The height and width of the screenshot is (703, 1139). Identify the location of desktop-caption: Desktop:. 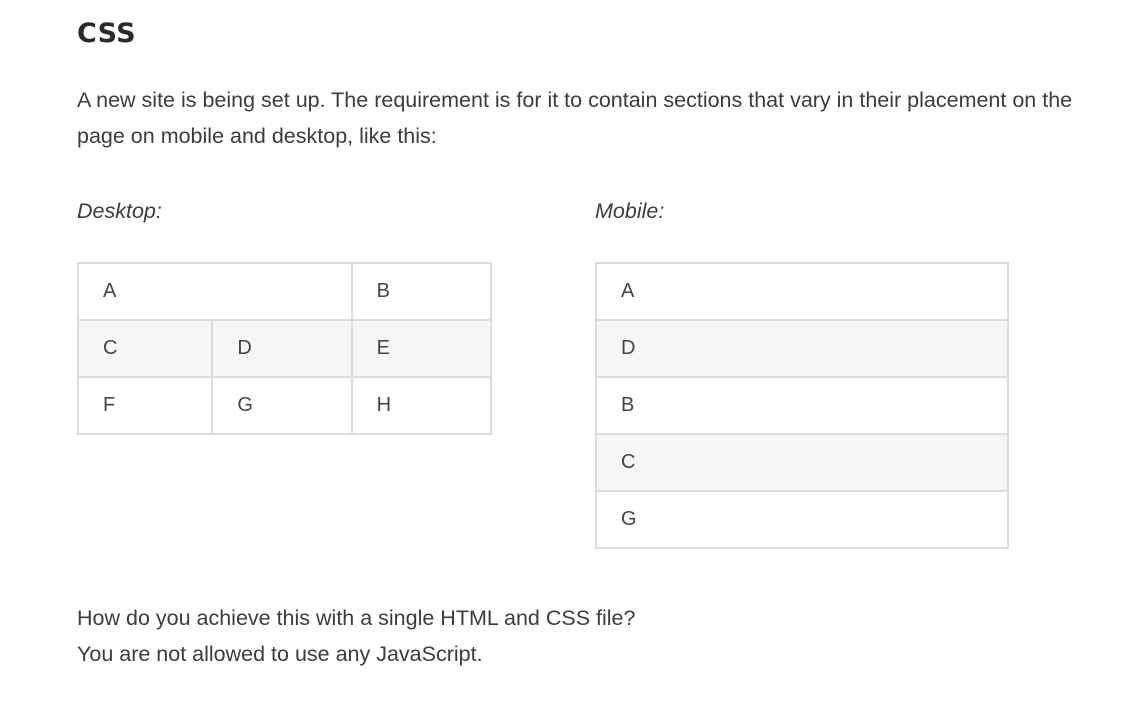
(119, 211).